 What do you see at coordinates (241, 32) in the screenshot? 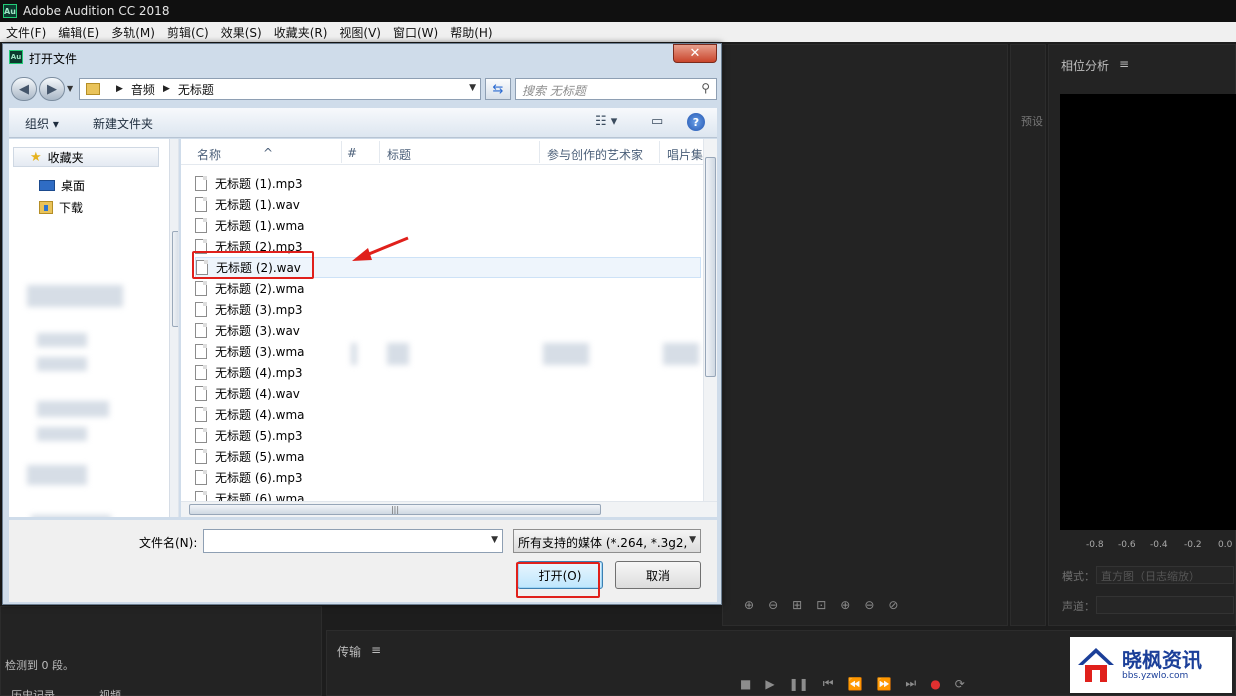
I see `menu-effects: 效果(S)` at bounding box center [241, 32].